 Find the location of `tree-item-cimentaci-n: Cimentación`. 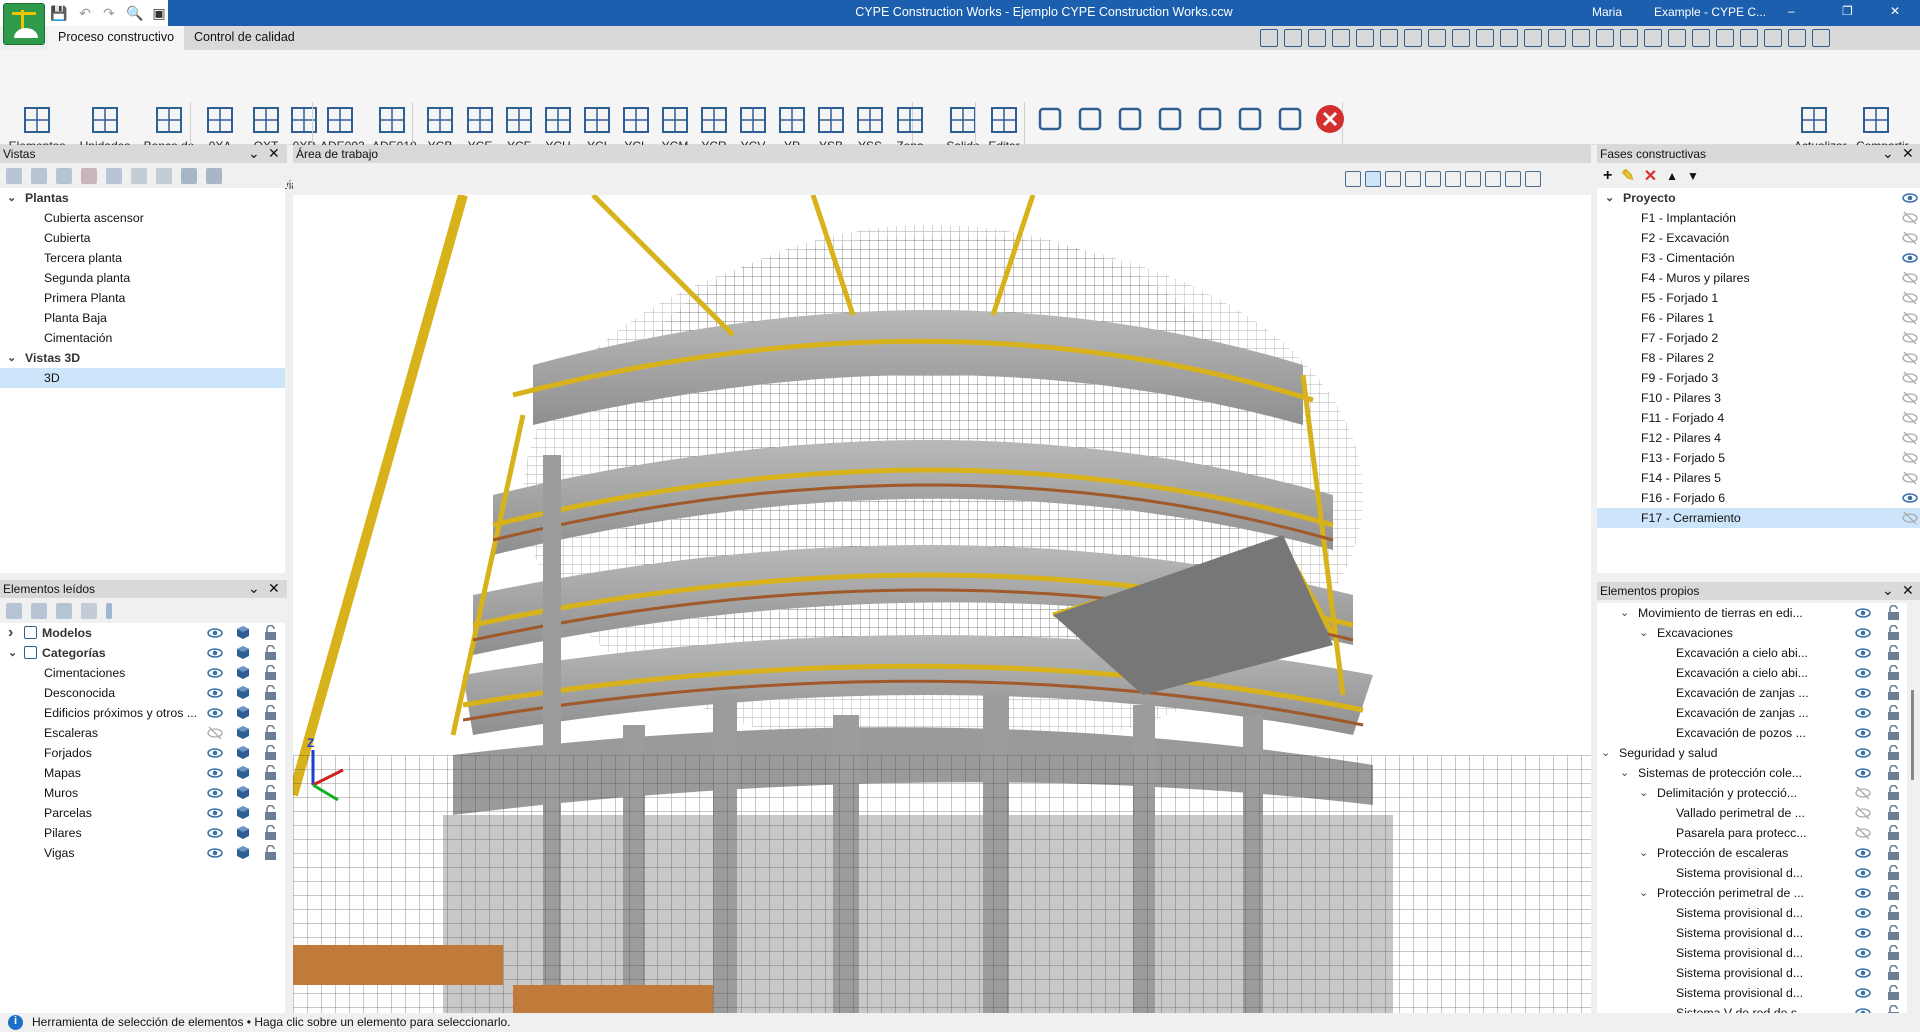

tree-item-cimentaci-n: Cimentación is located at coordinates (142, 338).